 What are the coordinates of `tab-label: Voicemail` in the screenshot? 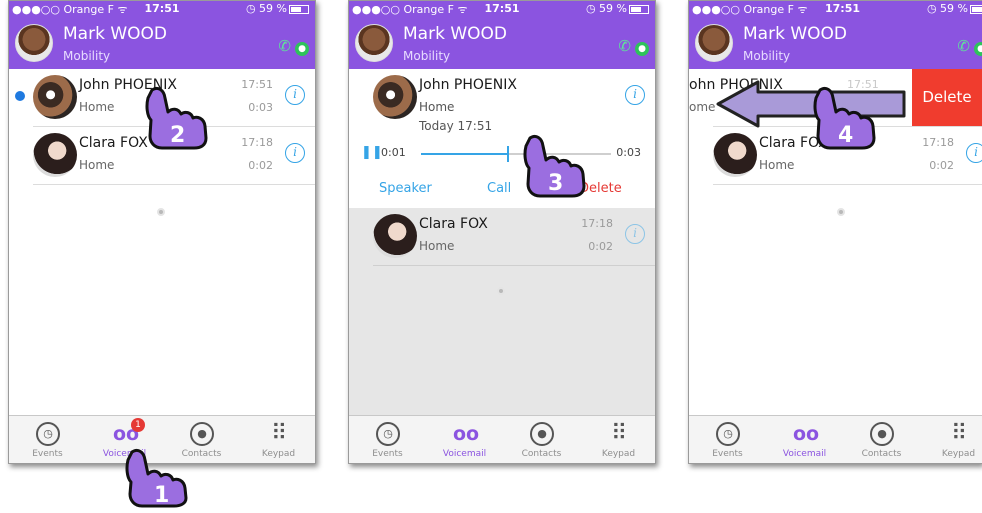 It's located at (464, 454).